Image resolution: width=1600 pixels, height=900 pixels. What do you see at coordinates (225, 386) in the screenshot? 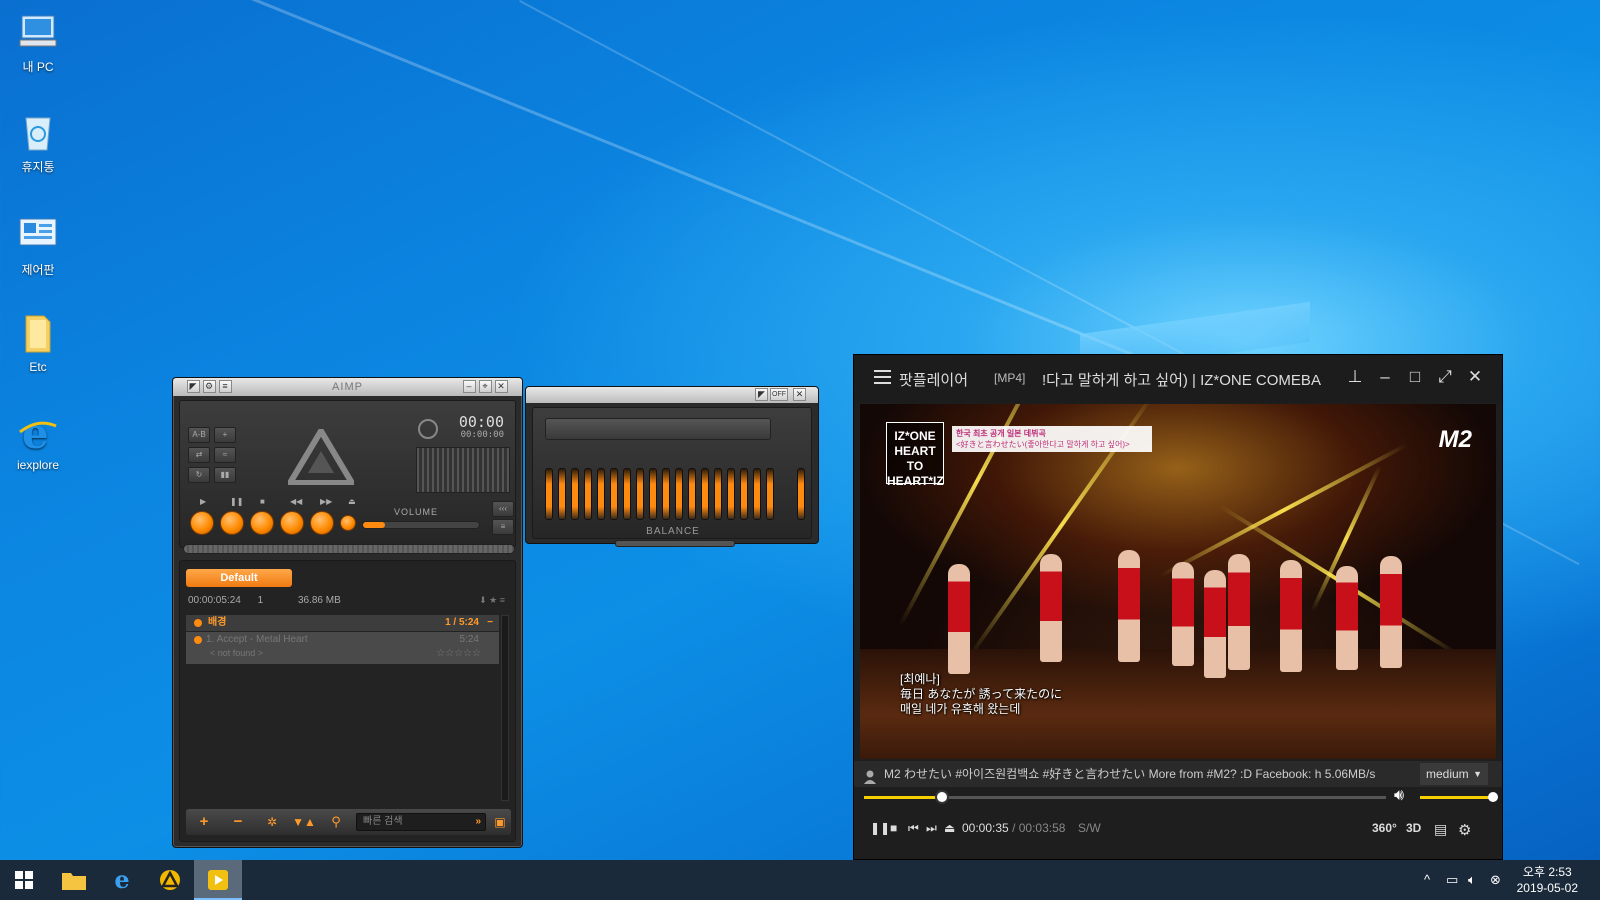
I see `aimp-skin-button: ≡` at bounding box center [225, 386].